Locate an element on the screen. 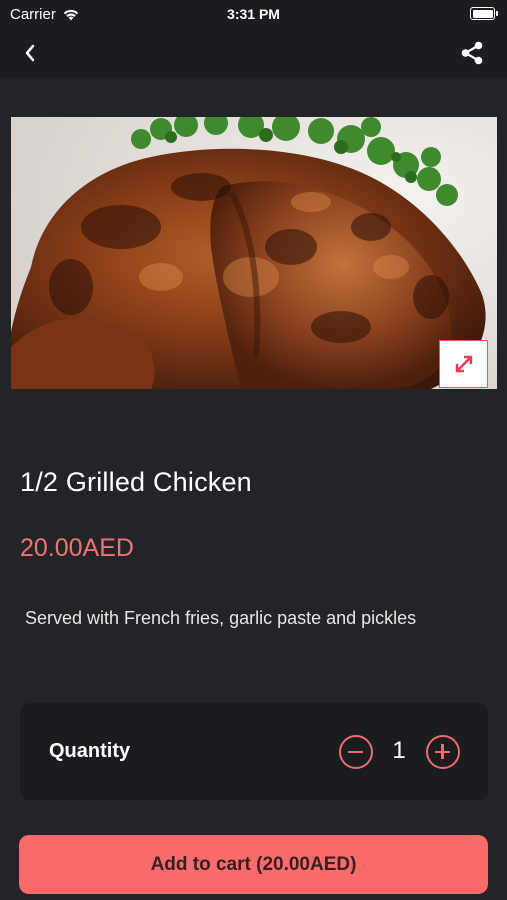 Image resolution: width=507 pixels, height=900 pixels. chevron-left-icon is located at coordinates (30, 53).